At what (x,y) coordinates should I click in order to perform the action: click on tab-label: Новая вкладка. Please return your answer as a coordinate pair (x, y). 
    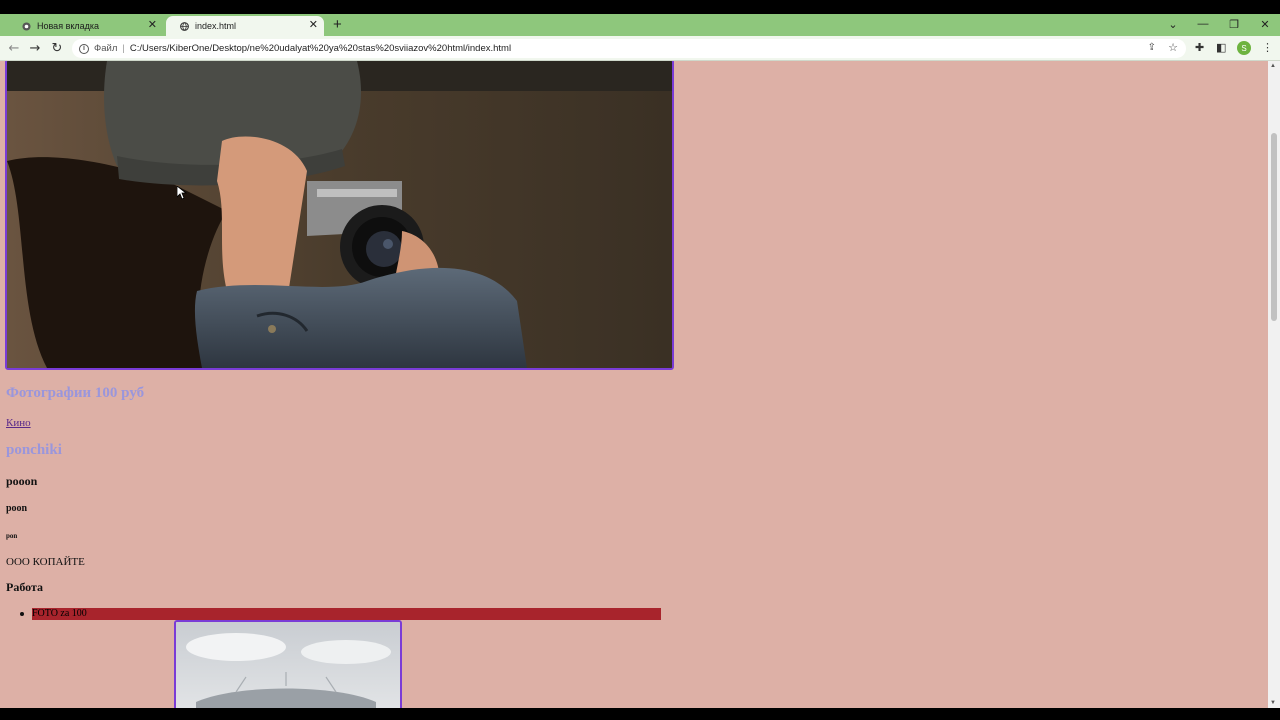
    Looking at the image, I should click on (68, 26).